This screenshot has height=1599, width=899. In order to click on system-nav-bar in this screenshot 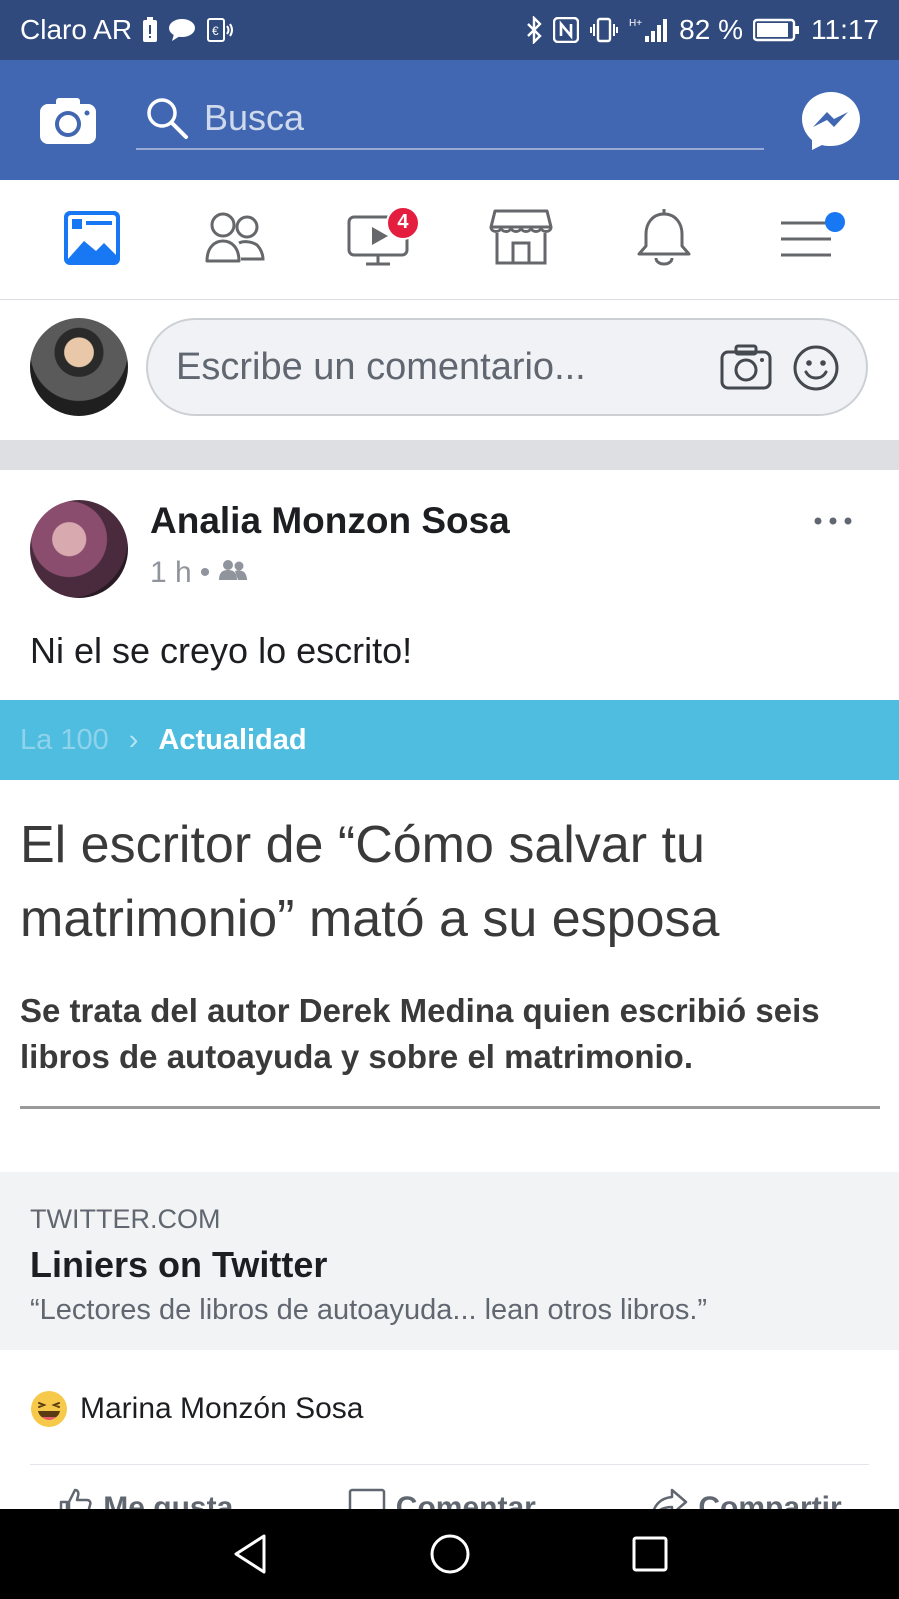, I will do `click(449, 1554)`.